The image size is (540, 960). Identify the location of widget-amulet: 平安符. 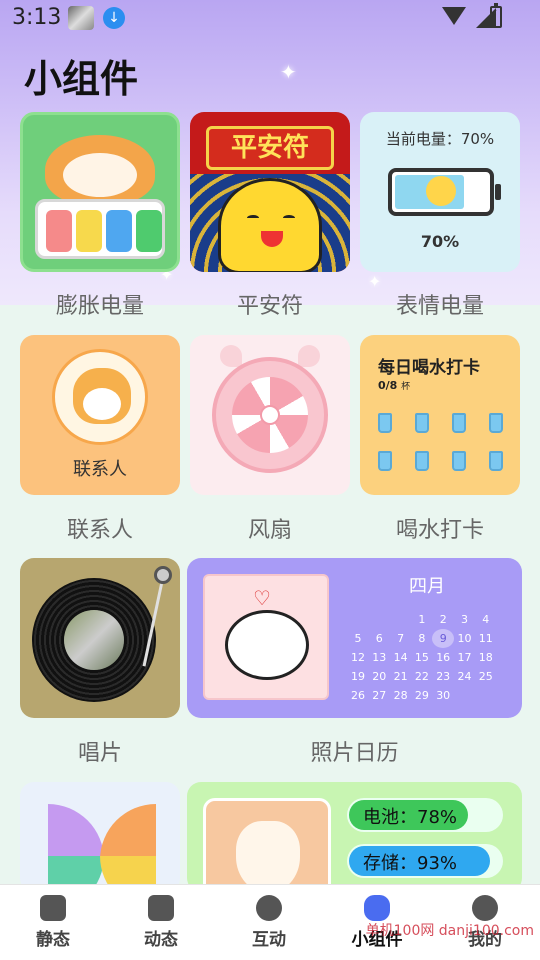
(270, 192).